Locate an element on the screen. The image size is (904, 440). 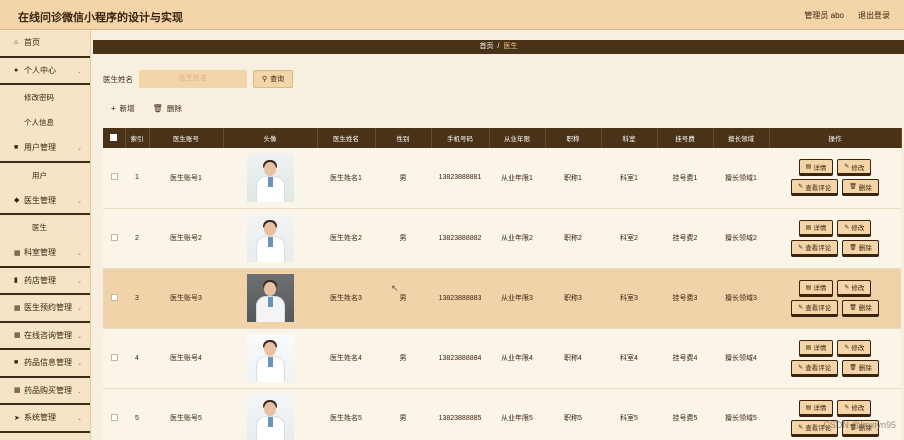
cell-field: 擅长领域5 is located at coordinates (741, 414).